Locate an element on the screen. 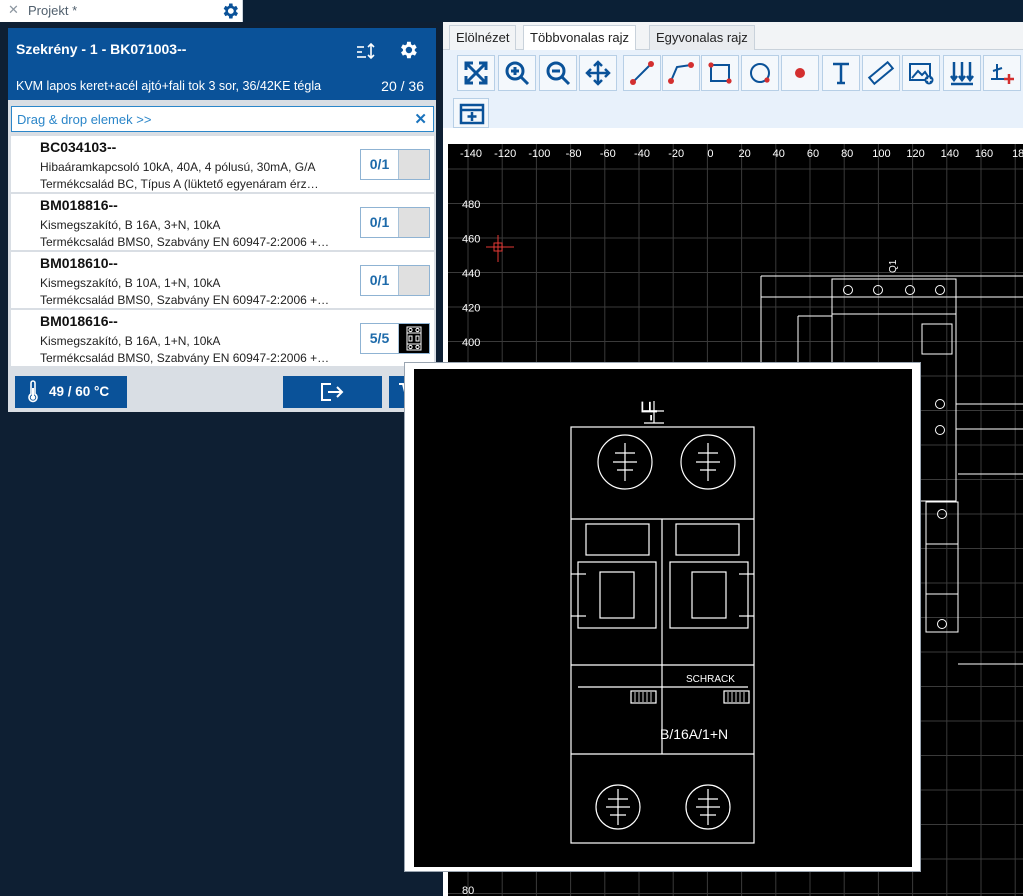  panel-footer: 49 / 60 °C is located at coordinates (222, 392).